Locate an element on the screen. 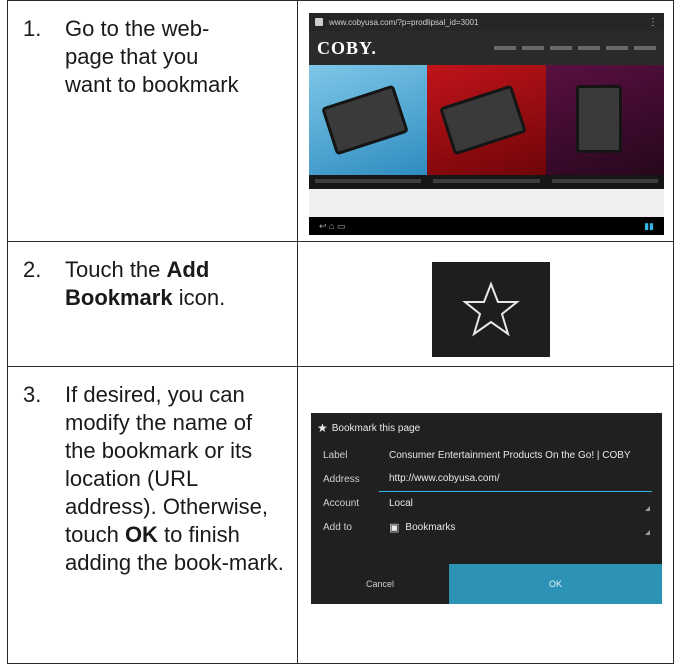 The height and width of the screenshot is (669, 680). step-text-cell: 2. Touch the Add Bookmark icon. is located at coordinates (152, 304).